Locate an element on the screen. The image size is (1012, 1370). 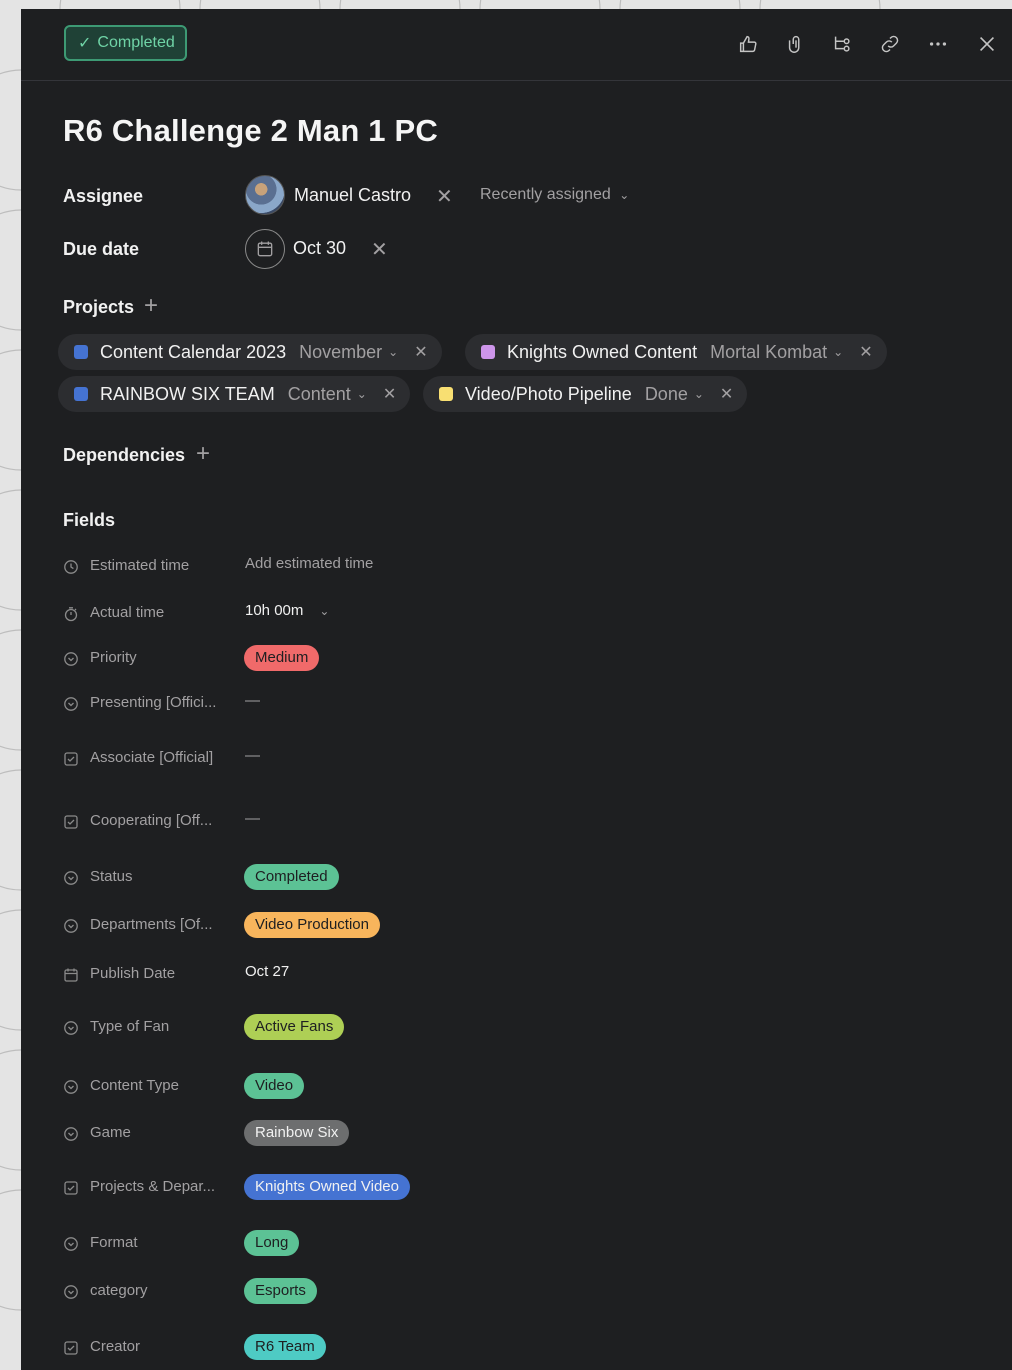
project-chip: RAINBOW SIX TEAM Content ⌄ ✕ is located at coordinates (234, 394).